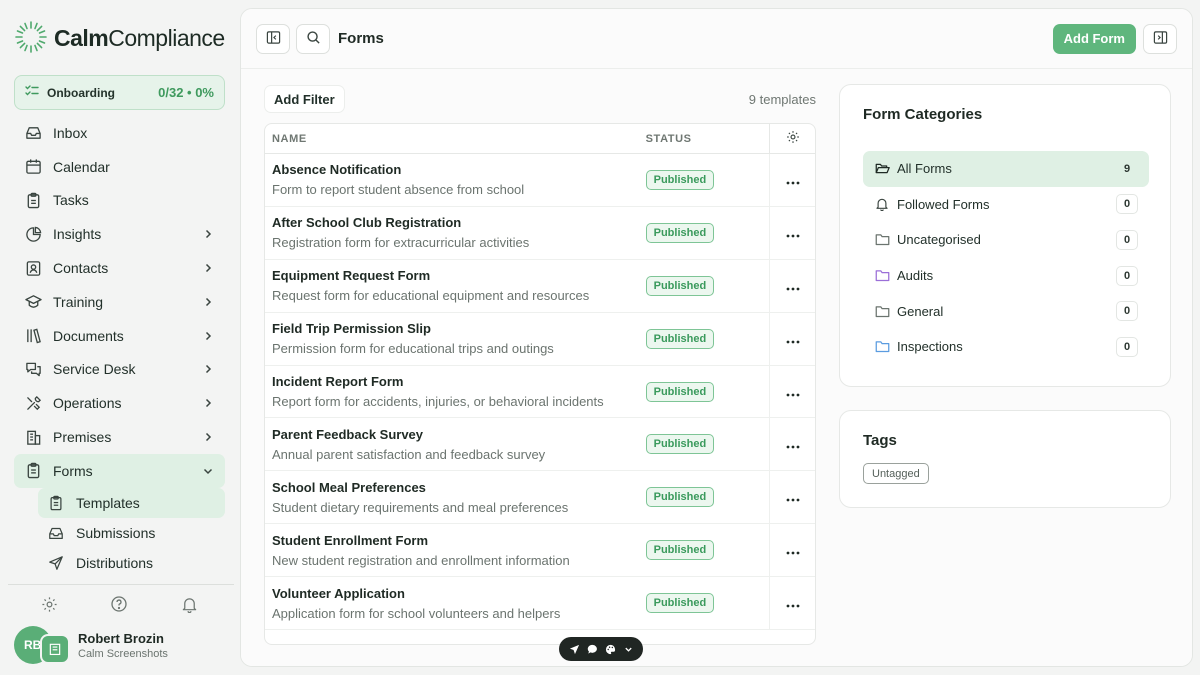 This screenshot has height=675, width=1200. Describe the element at coordinates (896, 473) in the screenshot. I see `tag-pill-untagged: Untagged` at that location.